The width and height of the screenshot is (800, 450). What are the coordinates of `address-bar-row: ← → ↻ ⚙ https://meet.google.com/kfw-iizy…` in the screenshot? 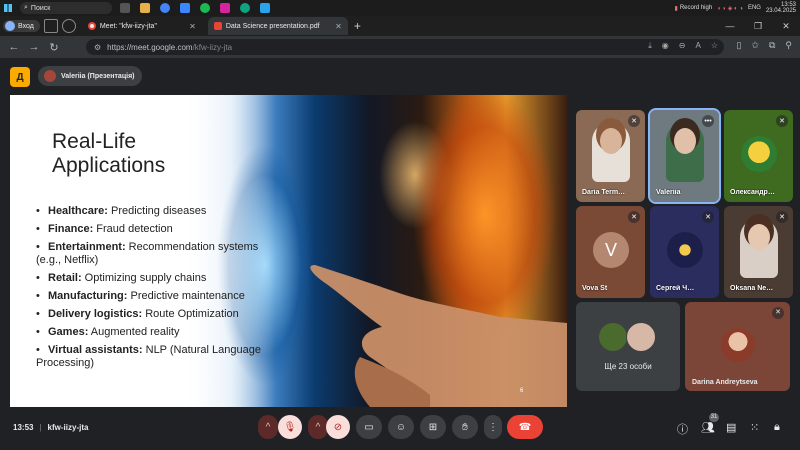 It's located at (400, 47).